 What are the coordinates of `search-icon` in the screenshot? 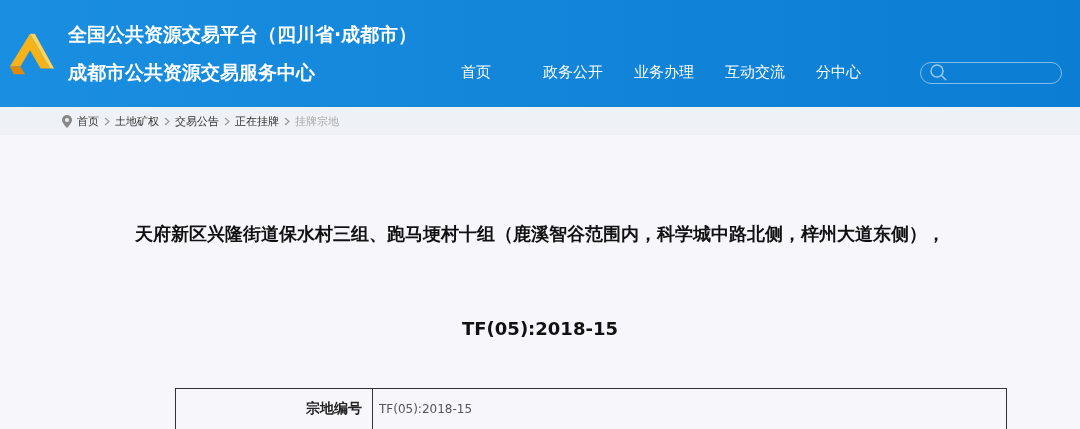 It's located at (939, 72).